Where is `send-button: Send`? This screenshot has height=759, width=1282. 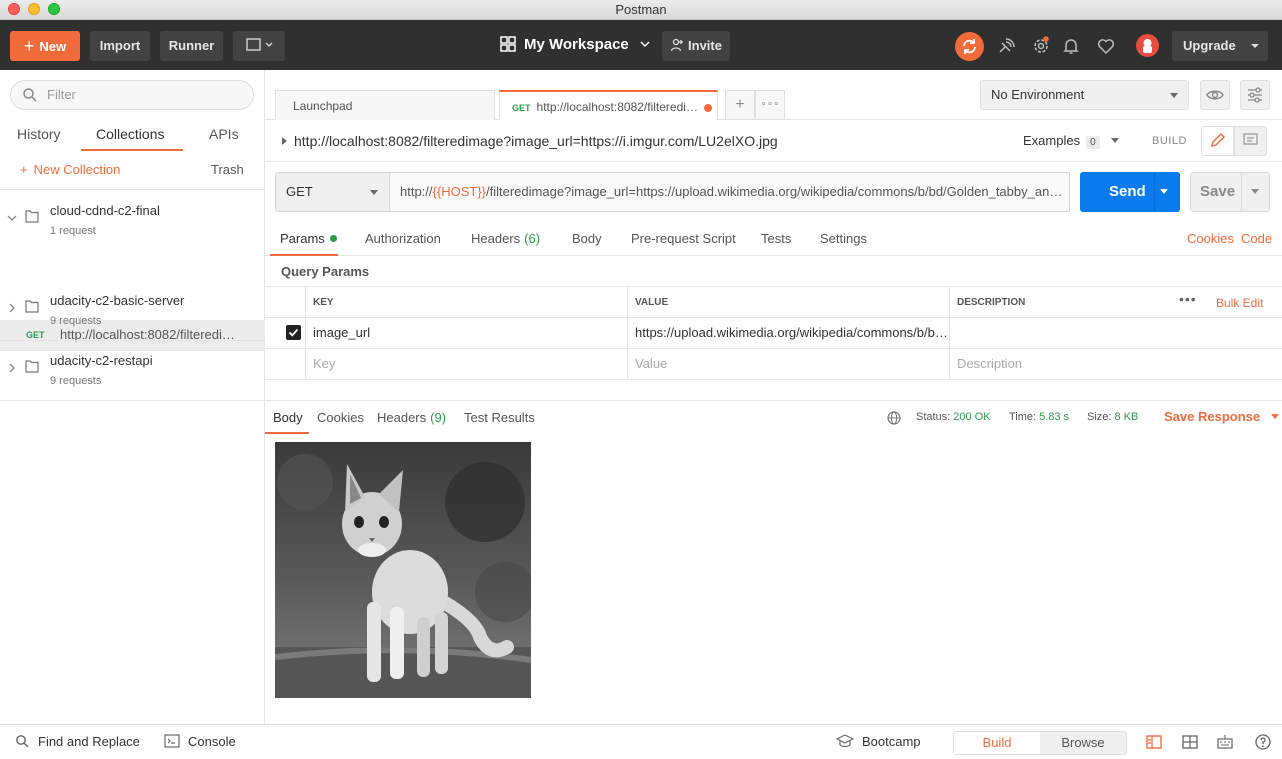 send-button: Send is located at coordinates (1130, 192).